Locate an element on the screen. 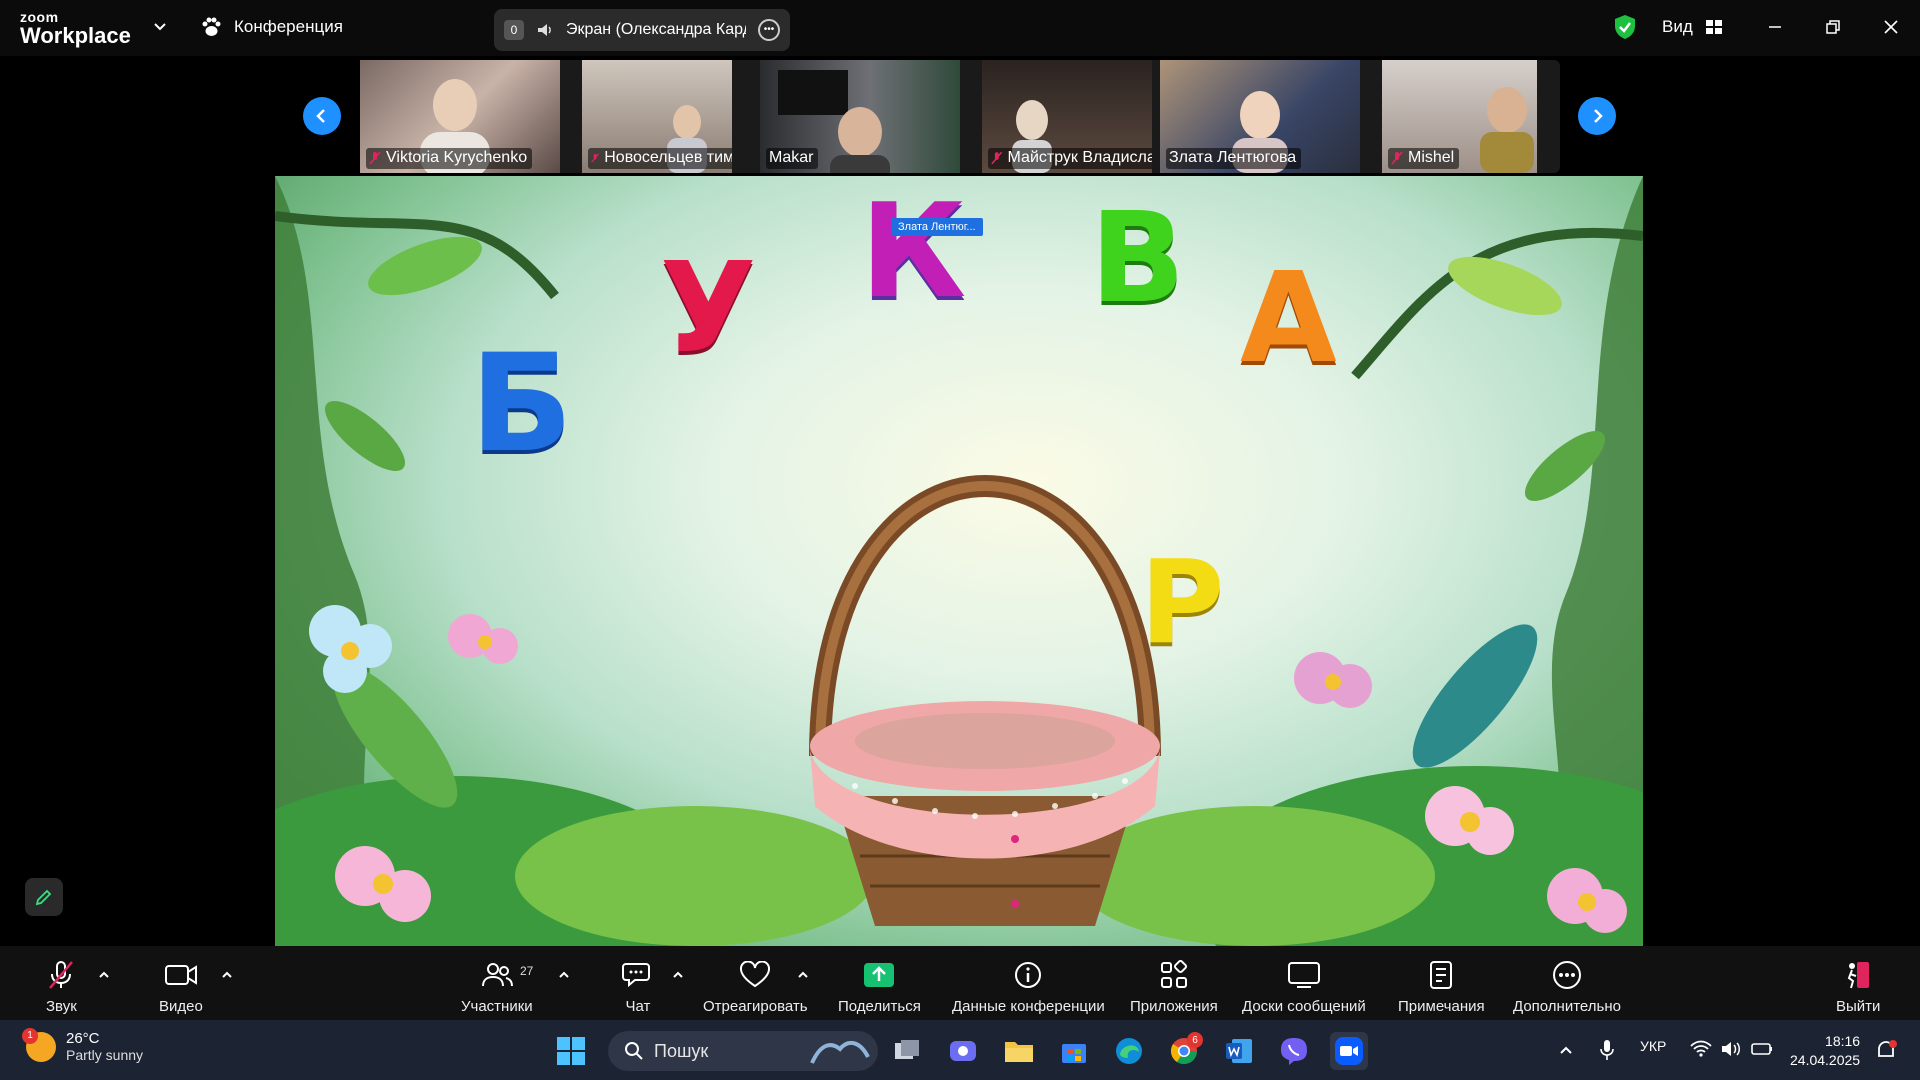  whiteboards-button: Доски сообщений is located at coordinates (1304, 986).